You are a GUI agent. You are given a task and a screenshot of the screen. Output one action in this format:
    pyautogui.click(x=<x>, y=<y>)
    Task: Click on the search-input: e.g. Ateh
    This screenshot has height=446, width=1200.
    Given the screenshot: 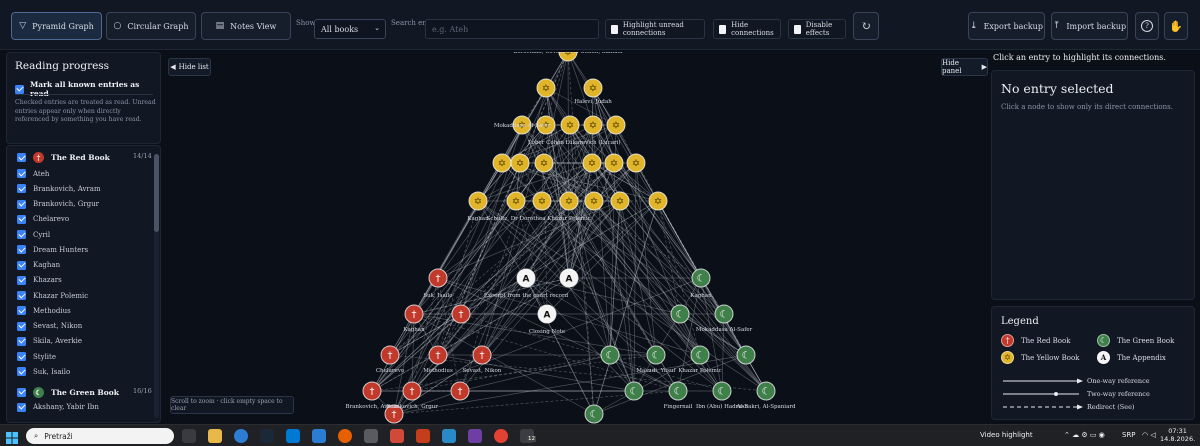 What is the action you would take?
    pyautogui.click(x=512, y=29)
    